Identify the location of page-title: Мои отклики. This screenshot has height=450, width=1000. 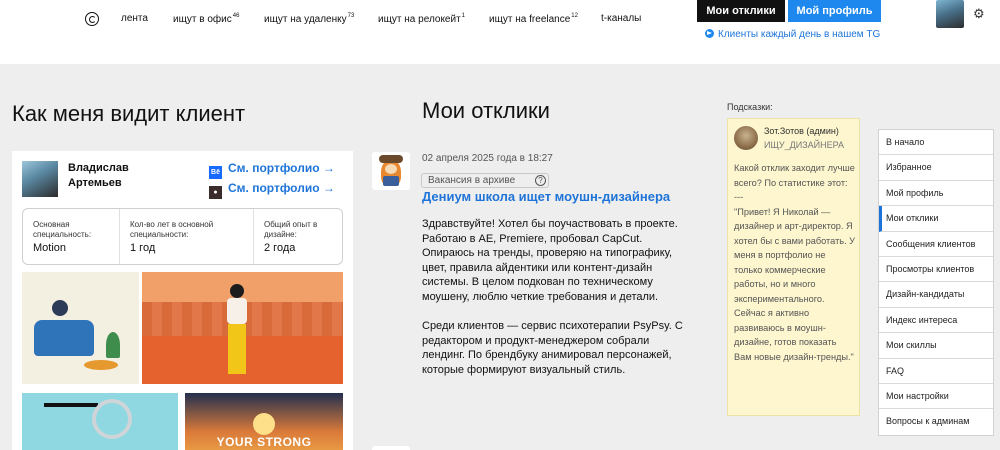
(486, 110).